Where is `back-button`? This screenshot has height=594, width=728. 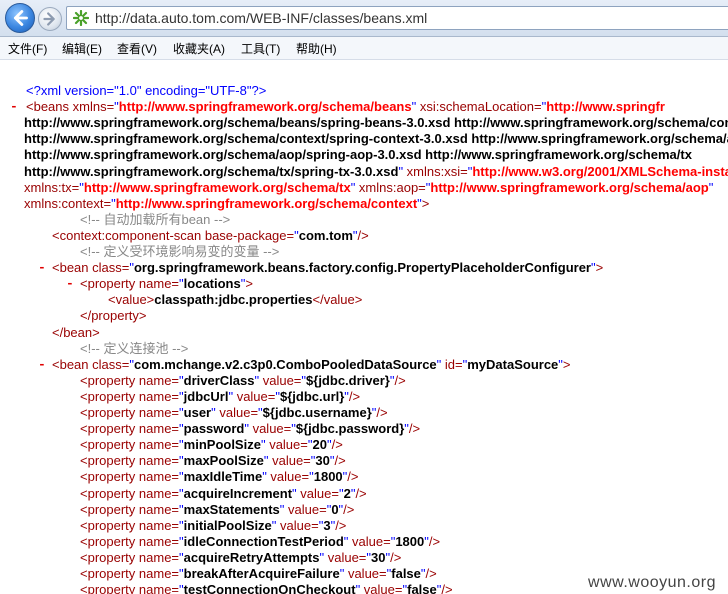
back-button is located at coordinates (20, 18).